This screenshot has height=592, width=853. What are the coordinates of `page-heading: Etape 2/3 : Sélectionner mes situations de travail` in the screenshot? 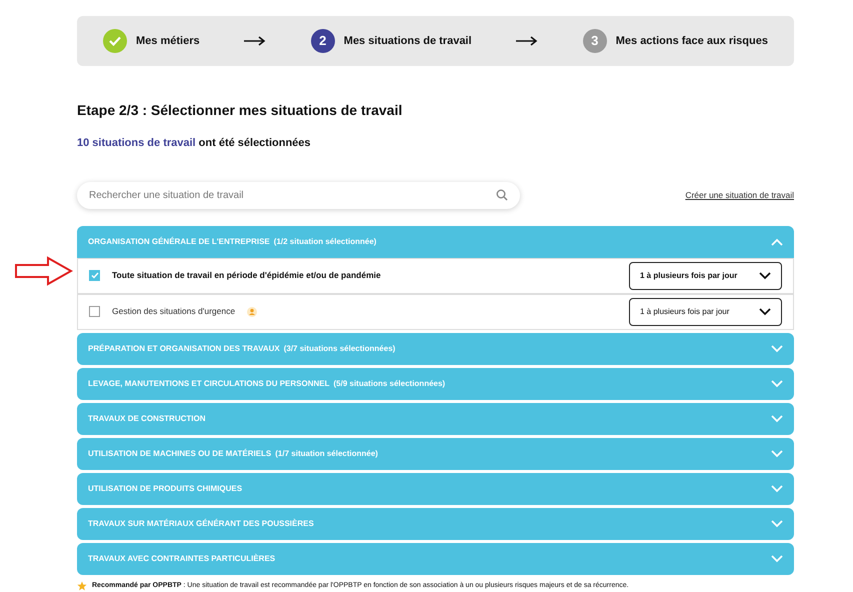 It's located at (240, 110).